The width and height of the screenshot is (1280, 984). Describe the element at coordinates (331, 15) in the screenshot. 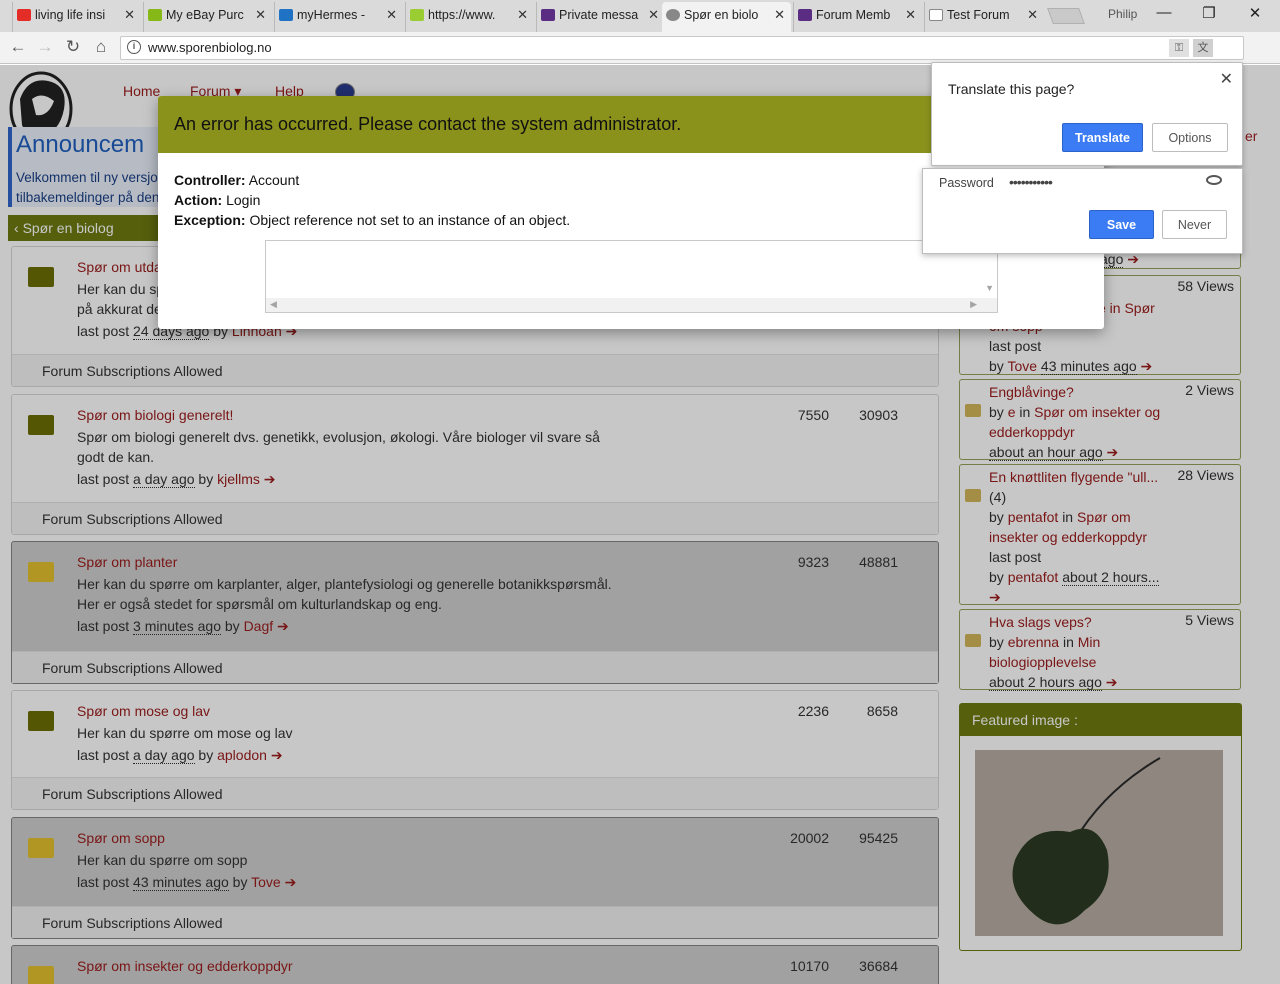

I see `tab-title: myHermes -` at that location.